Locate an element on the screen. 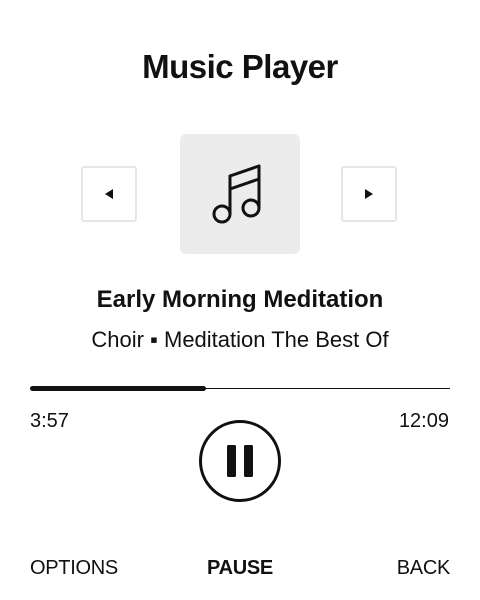 This screenshot has width=480, height=600. track-artist-album: Choir ▪ Meditation The Best Of is located at coordinates (240, 339).